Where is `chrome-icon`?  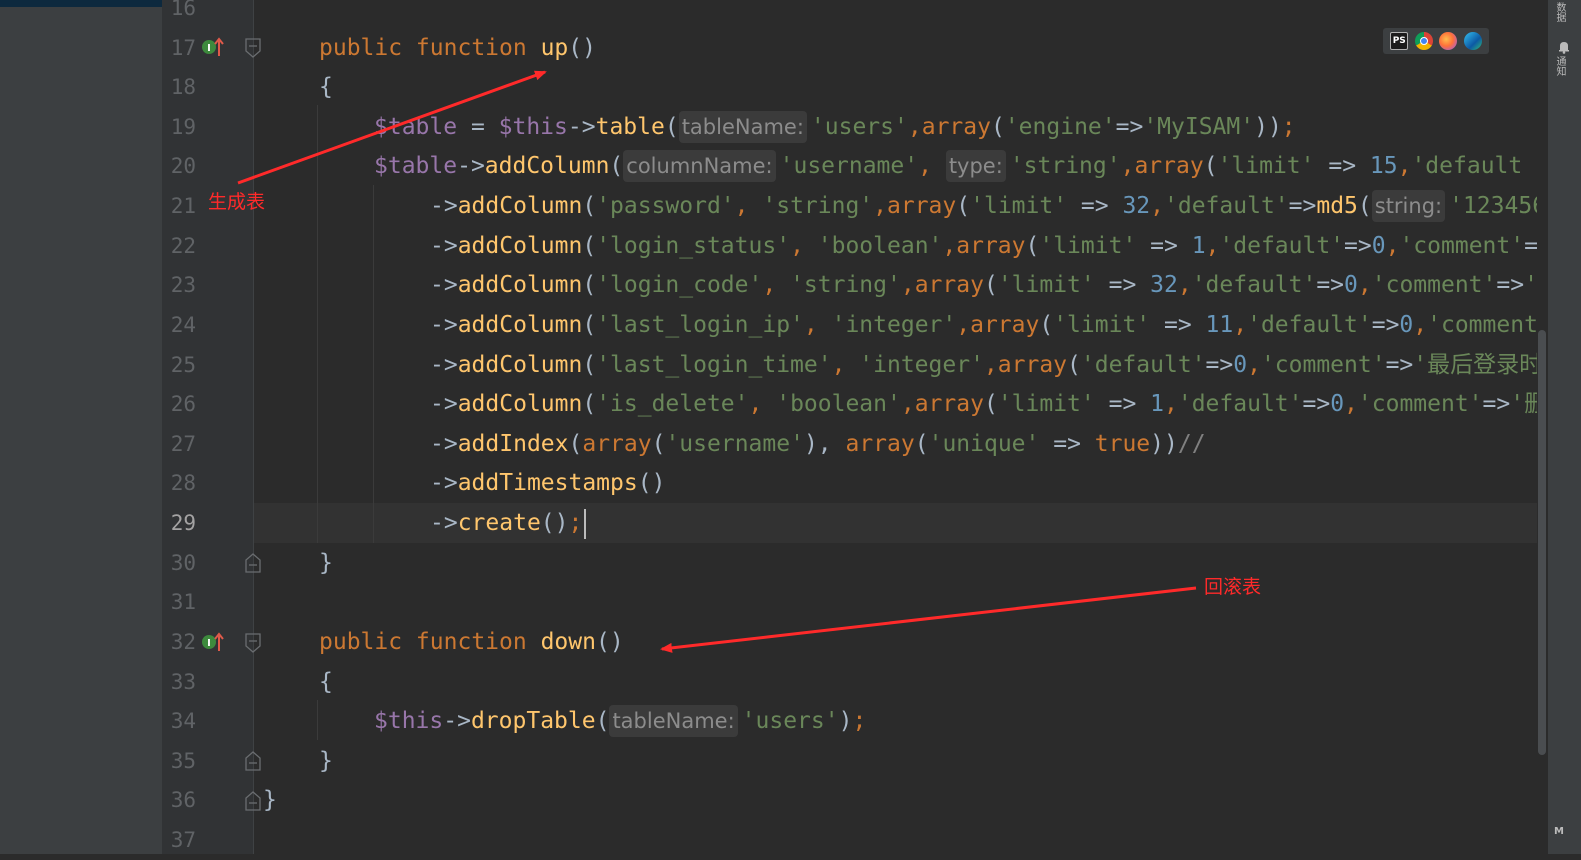
chrome-icon is located at coordinates (1423, 41).